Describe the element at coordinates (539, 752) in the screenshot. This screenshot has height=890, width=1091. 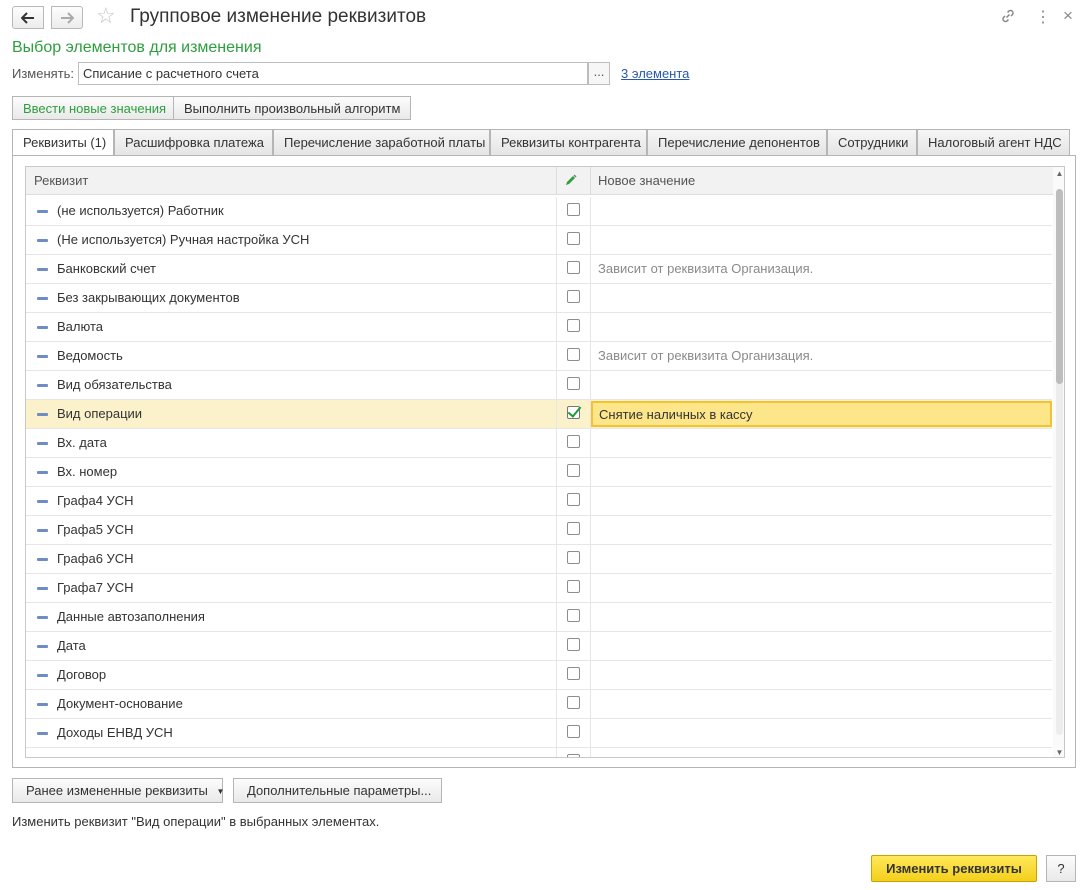
I see `table-row` at that location.